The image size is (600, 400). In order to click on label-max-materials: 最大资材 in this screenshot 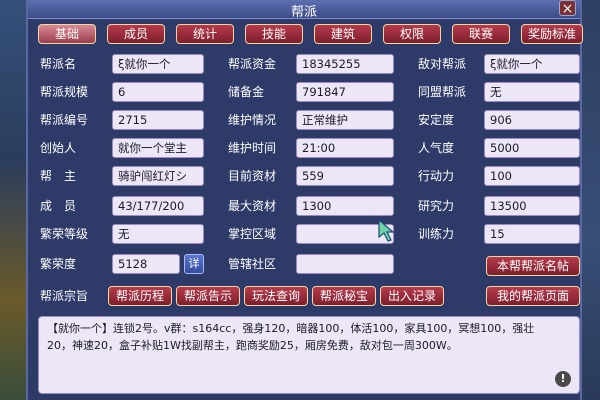, I will do `click(252, 206)`.